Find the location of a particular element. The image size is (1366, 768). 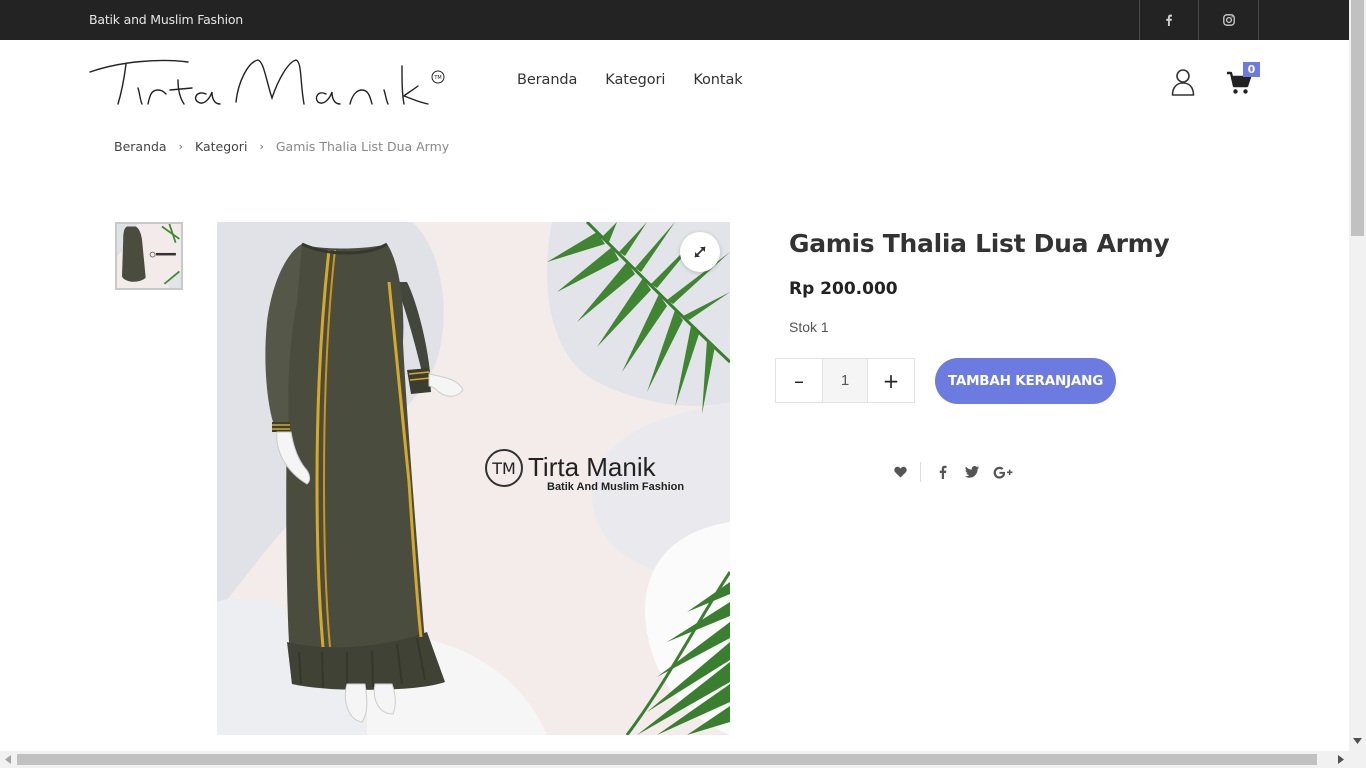

quantity-increase-button: + is located at coordinates (891, 380).